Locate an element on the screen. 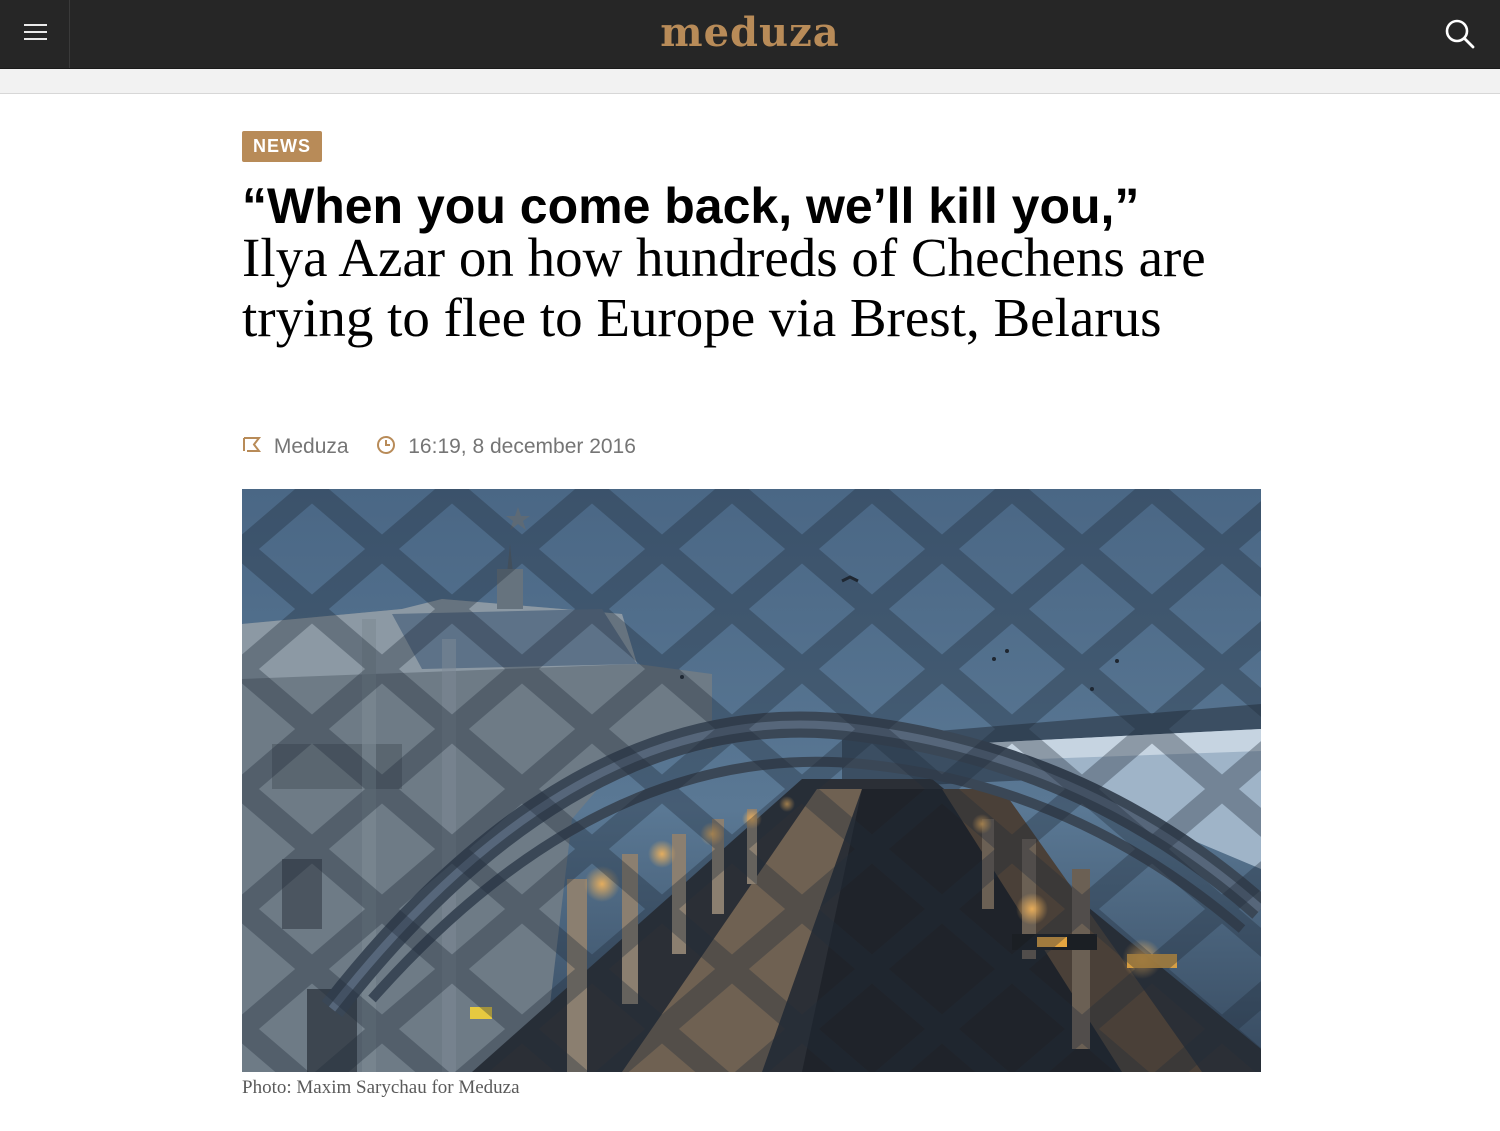  search-icon is located at coordinates (1460, 34).